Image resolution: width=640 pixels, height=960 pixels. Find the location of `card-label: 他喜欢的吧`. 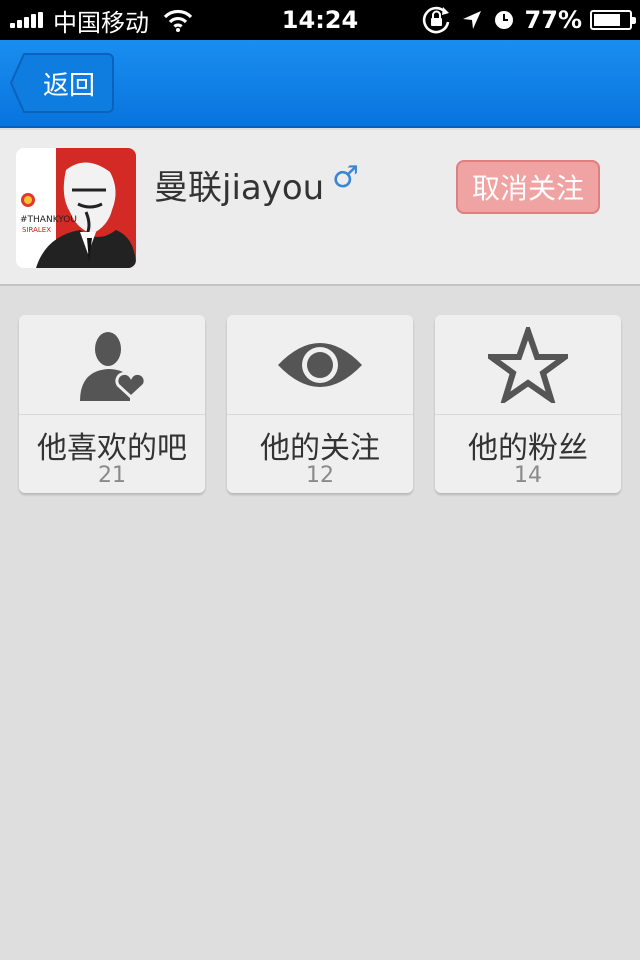

card-label: 他喜欢的吧 is located at coordinates (112, 448).